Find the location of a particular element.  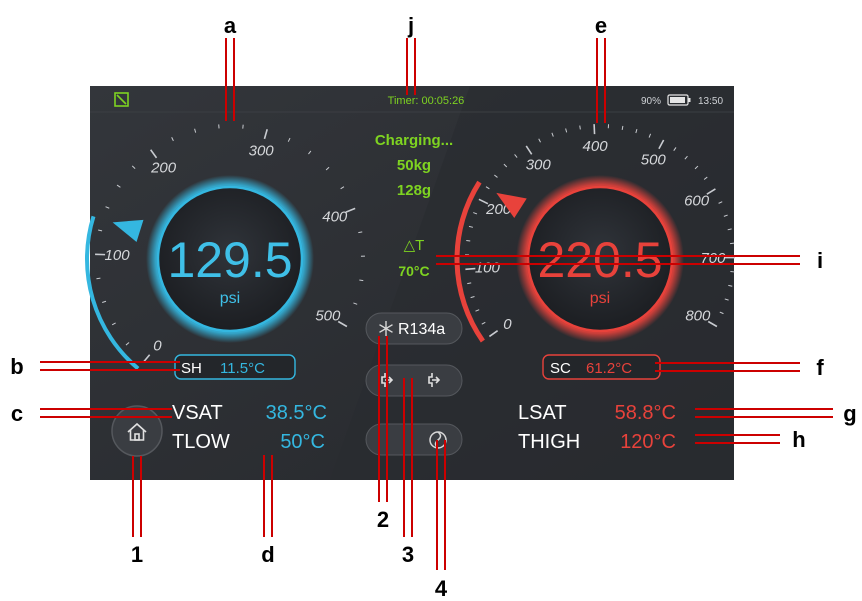

charge-weight-kg: 50kg is located at coordinates (414, 165).